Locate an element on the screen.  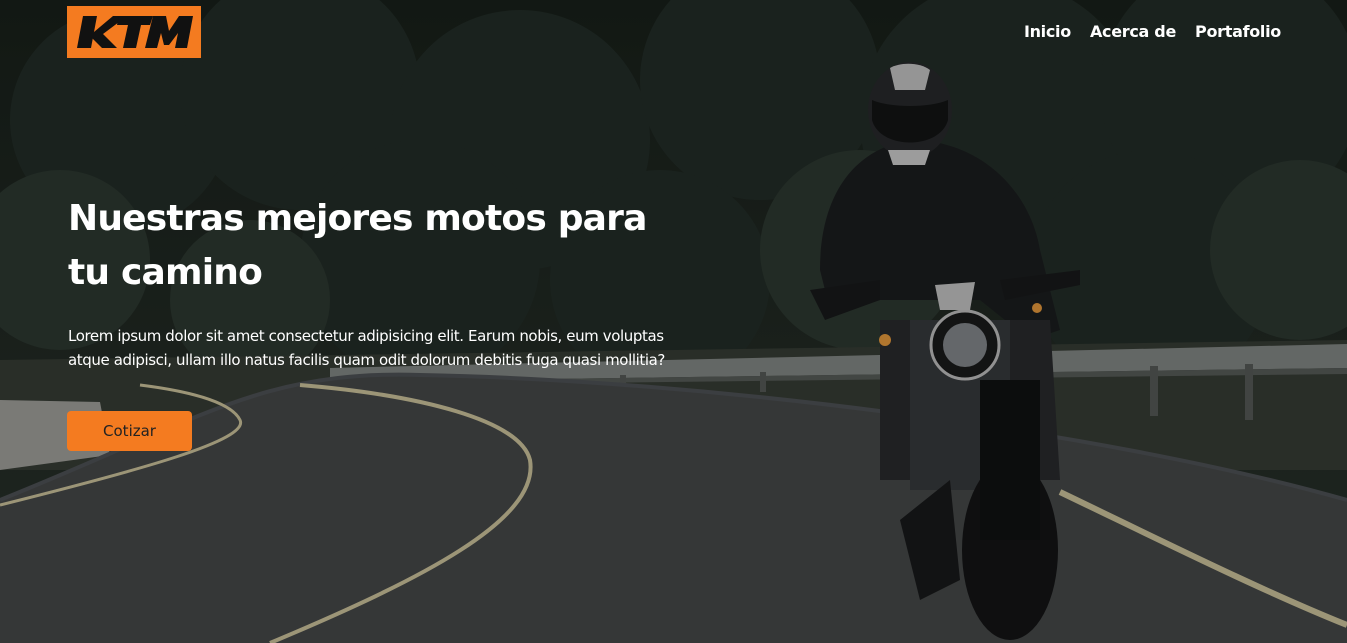
nav-link-inicio: Inicio is located at coordinates (1047, 31).